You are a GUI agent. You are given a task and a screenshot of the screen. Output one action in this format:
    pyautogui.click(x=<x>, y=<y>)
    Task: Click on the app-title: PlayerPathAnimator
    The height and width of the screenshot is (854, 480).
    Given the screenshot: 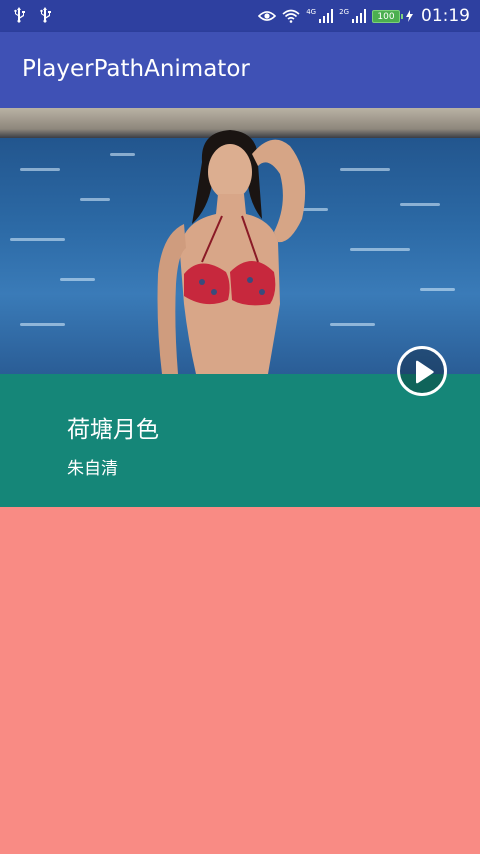 What is the action you would take?
    pyautogui.click(x=136, y=69)
    